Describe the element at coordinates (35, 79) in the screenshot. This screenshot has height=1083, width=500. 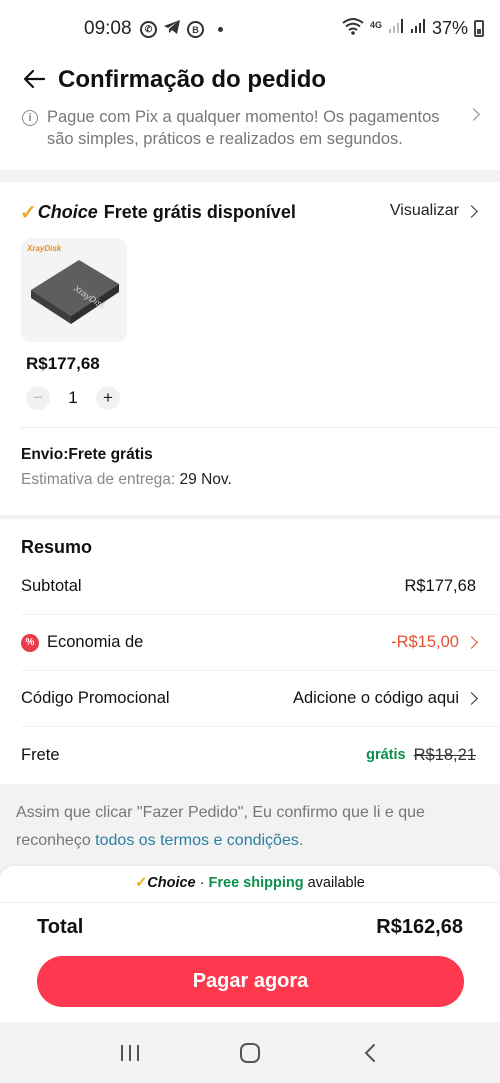
I see `back-arrow-icon` at that location.